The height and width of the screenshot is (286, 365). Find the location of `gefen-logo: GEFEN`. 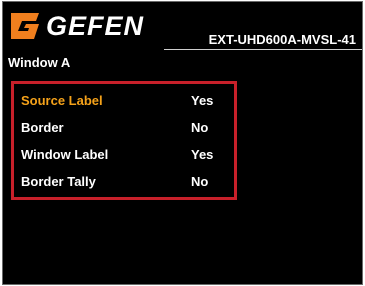

gefen-logo: GEFEN is located at coordinates (76, 26).